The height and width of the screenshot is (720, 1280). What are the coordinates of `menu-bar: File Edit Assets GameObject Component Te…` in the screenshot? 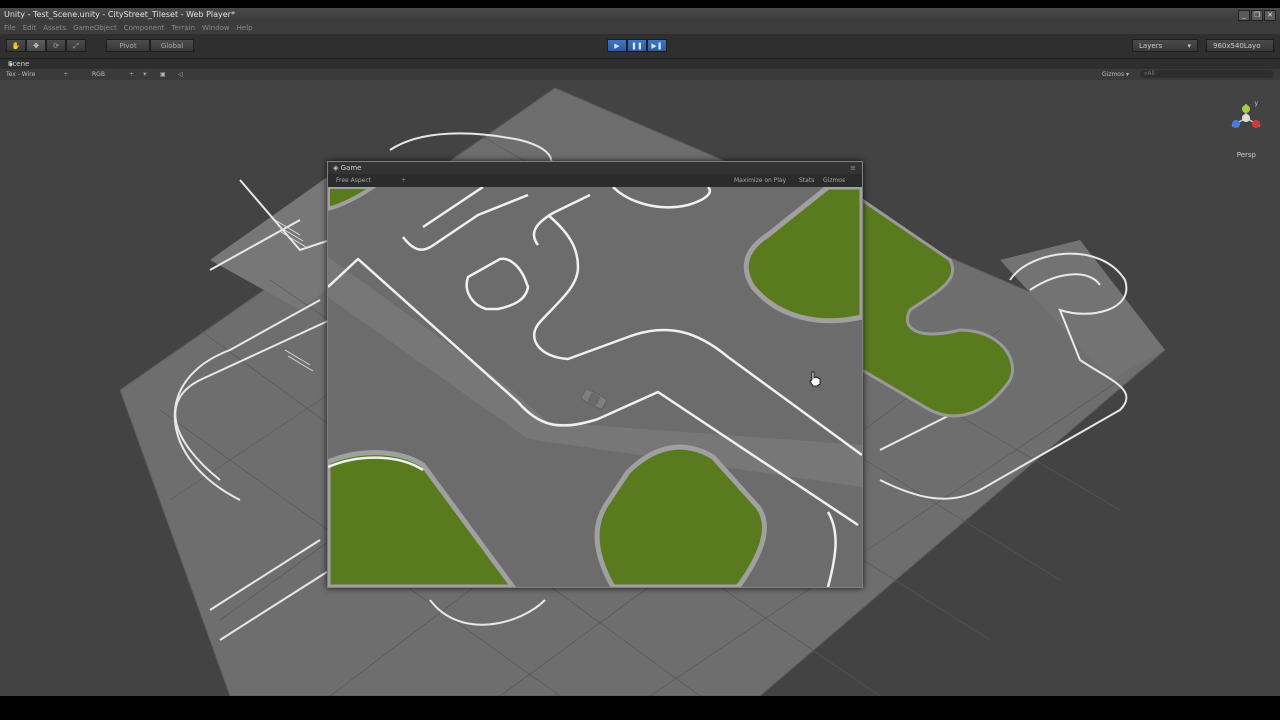 It's located at (640, 28).